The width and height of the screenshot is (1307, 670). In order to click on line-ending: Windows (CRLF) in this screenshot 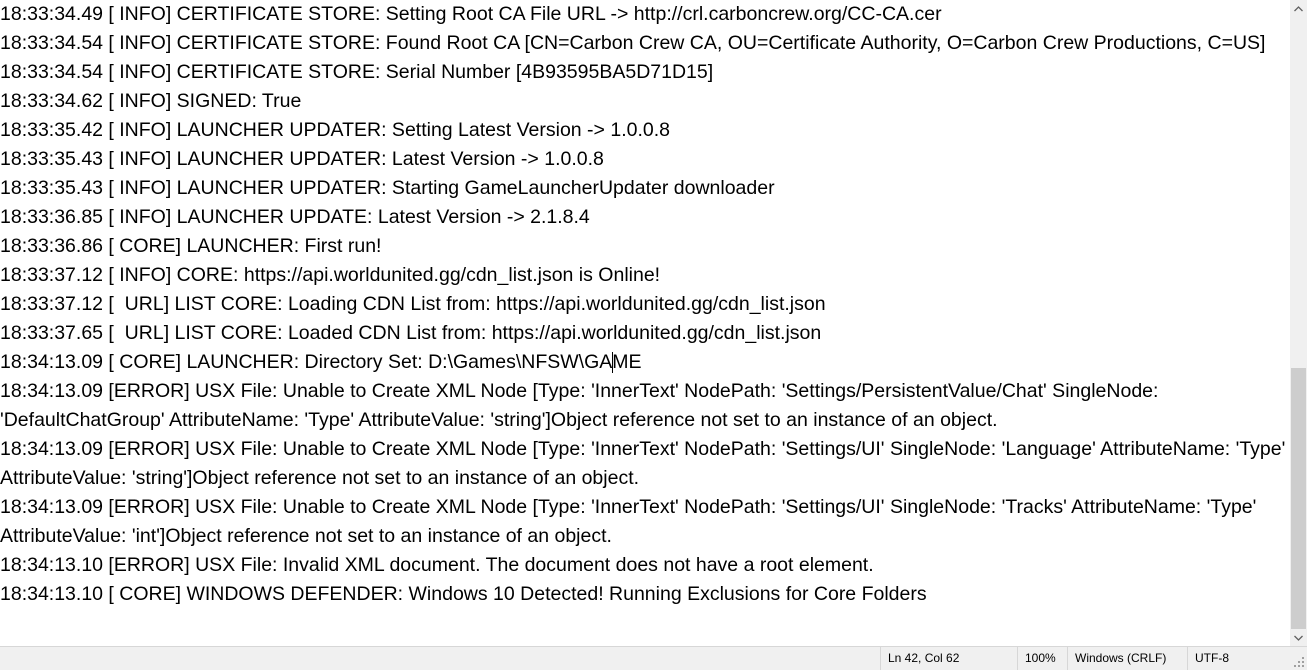, I will do `click(1127, 658)`.